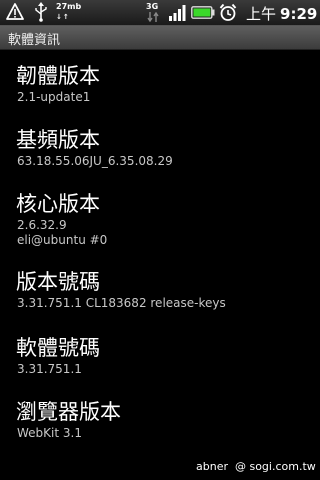 The height and width of the screenshot is (480, 320). What do you see at coordinates (177, 13) in the screenshot?
I see `signal-icon` at bounding box center [177, 13].